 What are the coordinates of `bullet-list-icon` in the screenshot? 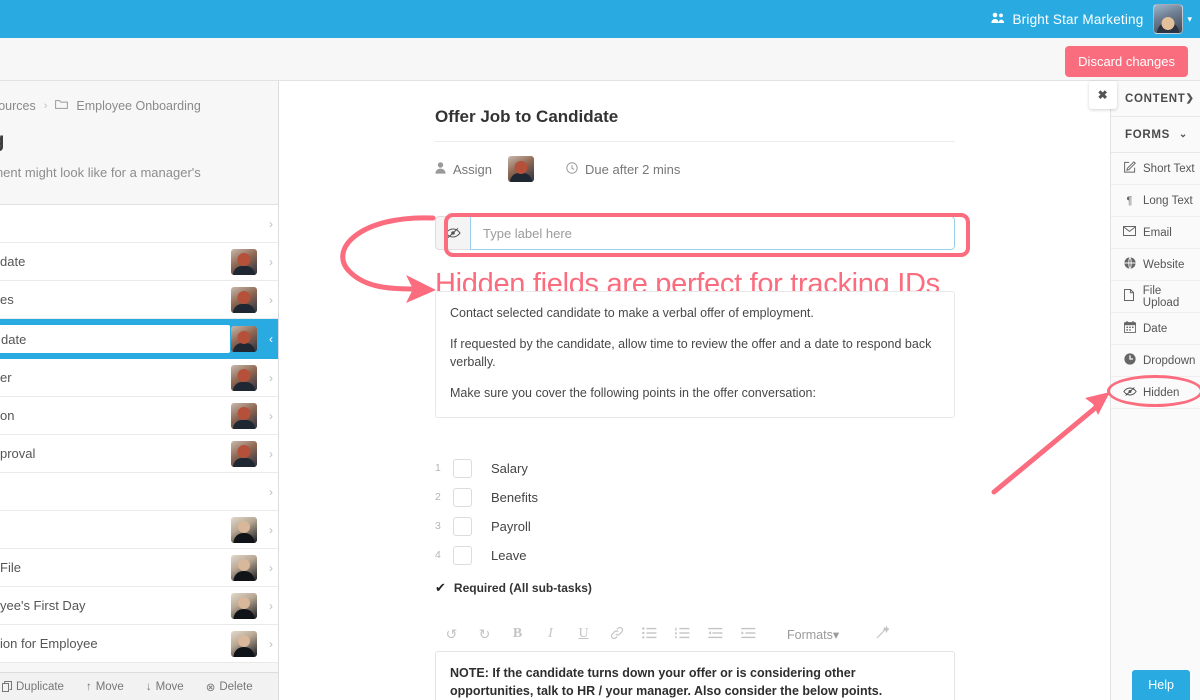 It's located at (649, 634).